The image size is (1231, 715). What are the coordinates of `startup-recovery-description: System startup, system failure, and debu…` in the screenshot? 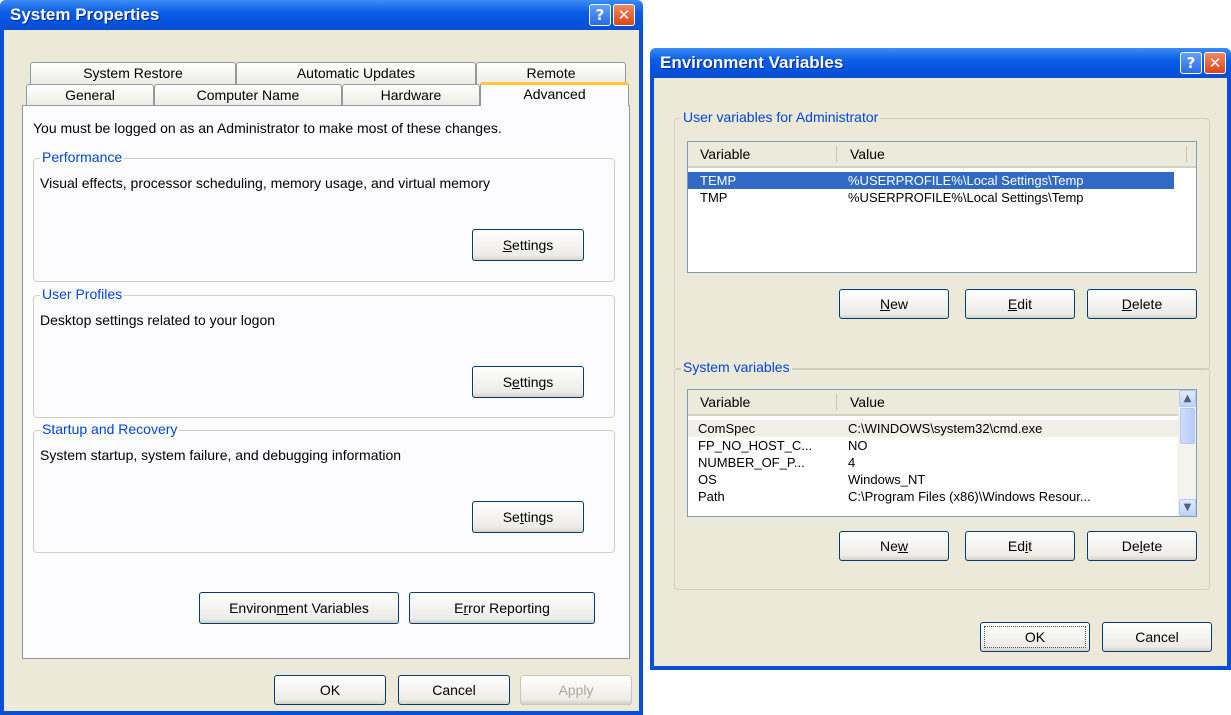 It's located at (221, 455).